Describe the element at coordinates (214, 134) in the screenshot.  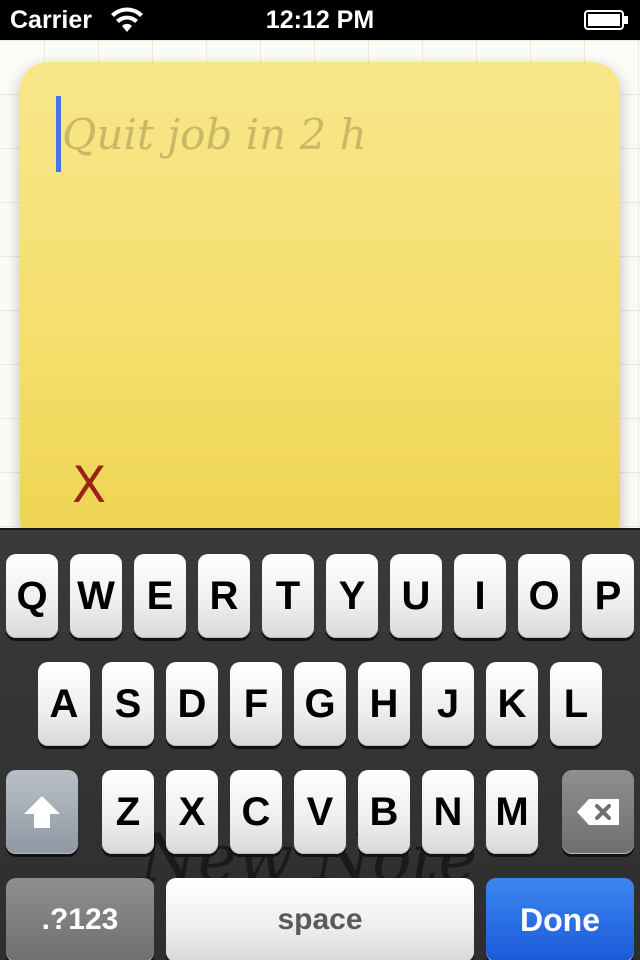
I see `note-text-field: Quit job in 2 h` at that location.